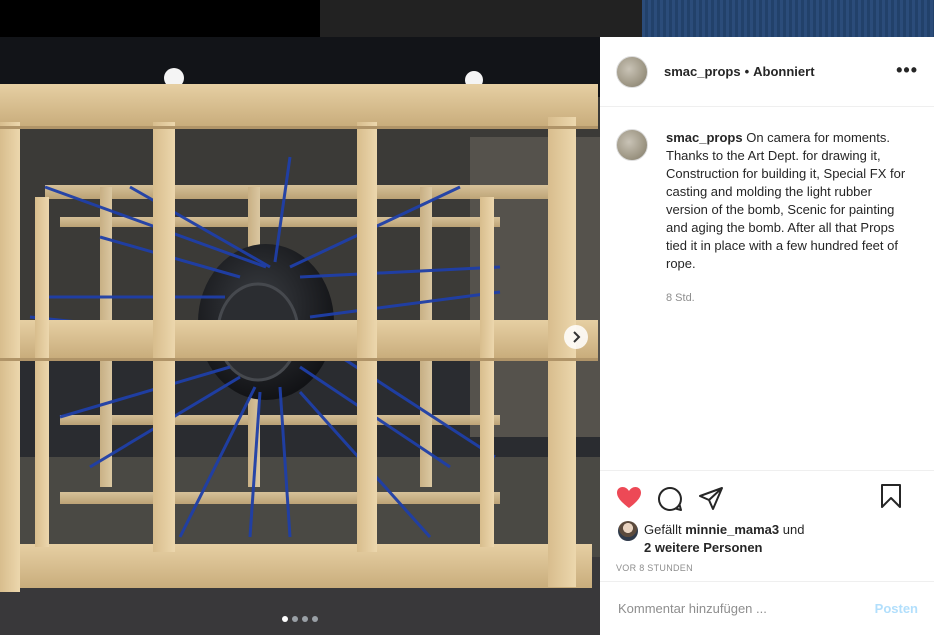  I want to click on more-icon: •••, so click(907, 70).